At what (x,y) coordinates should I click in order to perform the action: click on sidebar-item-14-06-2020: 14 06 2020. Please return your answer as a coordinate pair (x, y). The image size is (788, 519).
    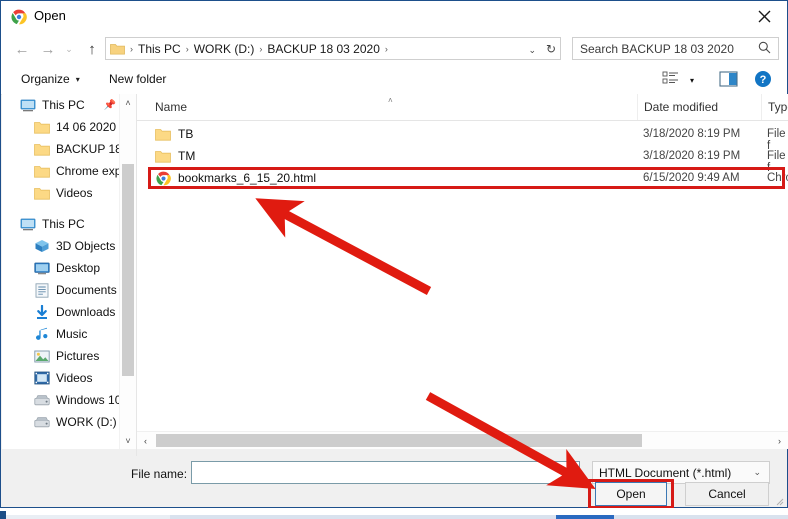
    Looking at the image, I should click on (69, 127).